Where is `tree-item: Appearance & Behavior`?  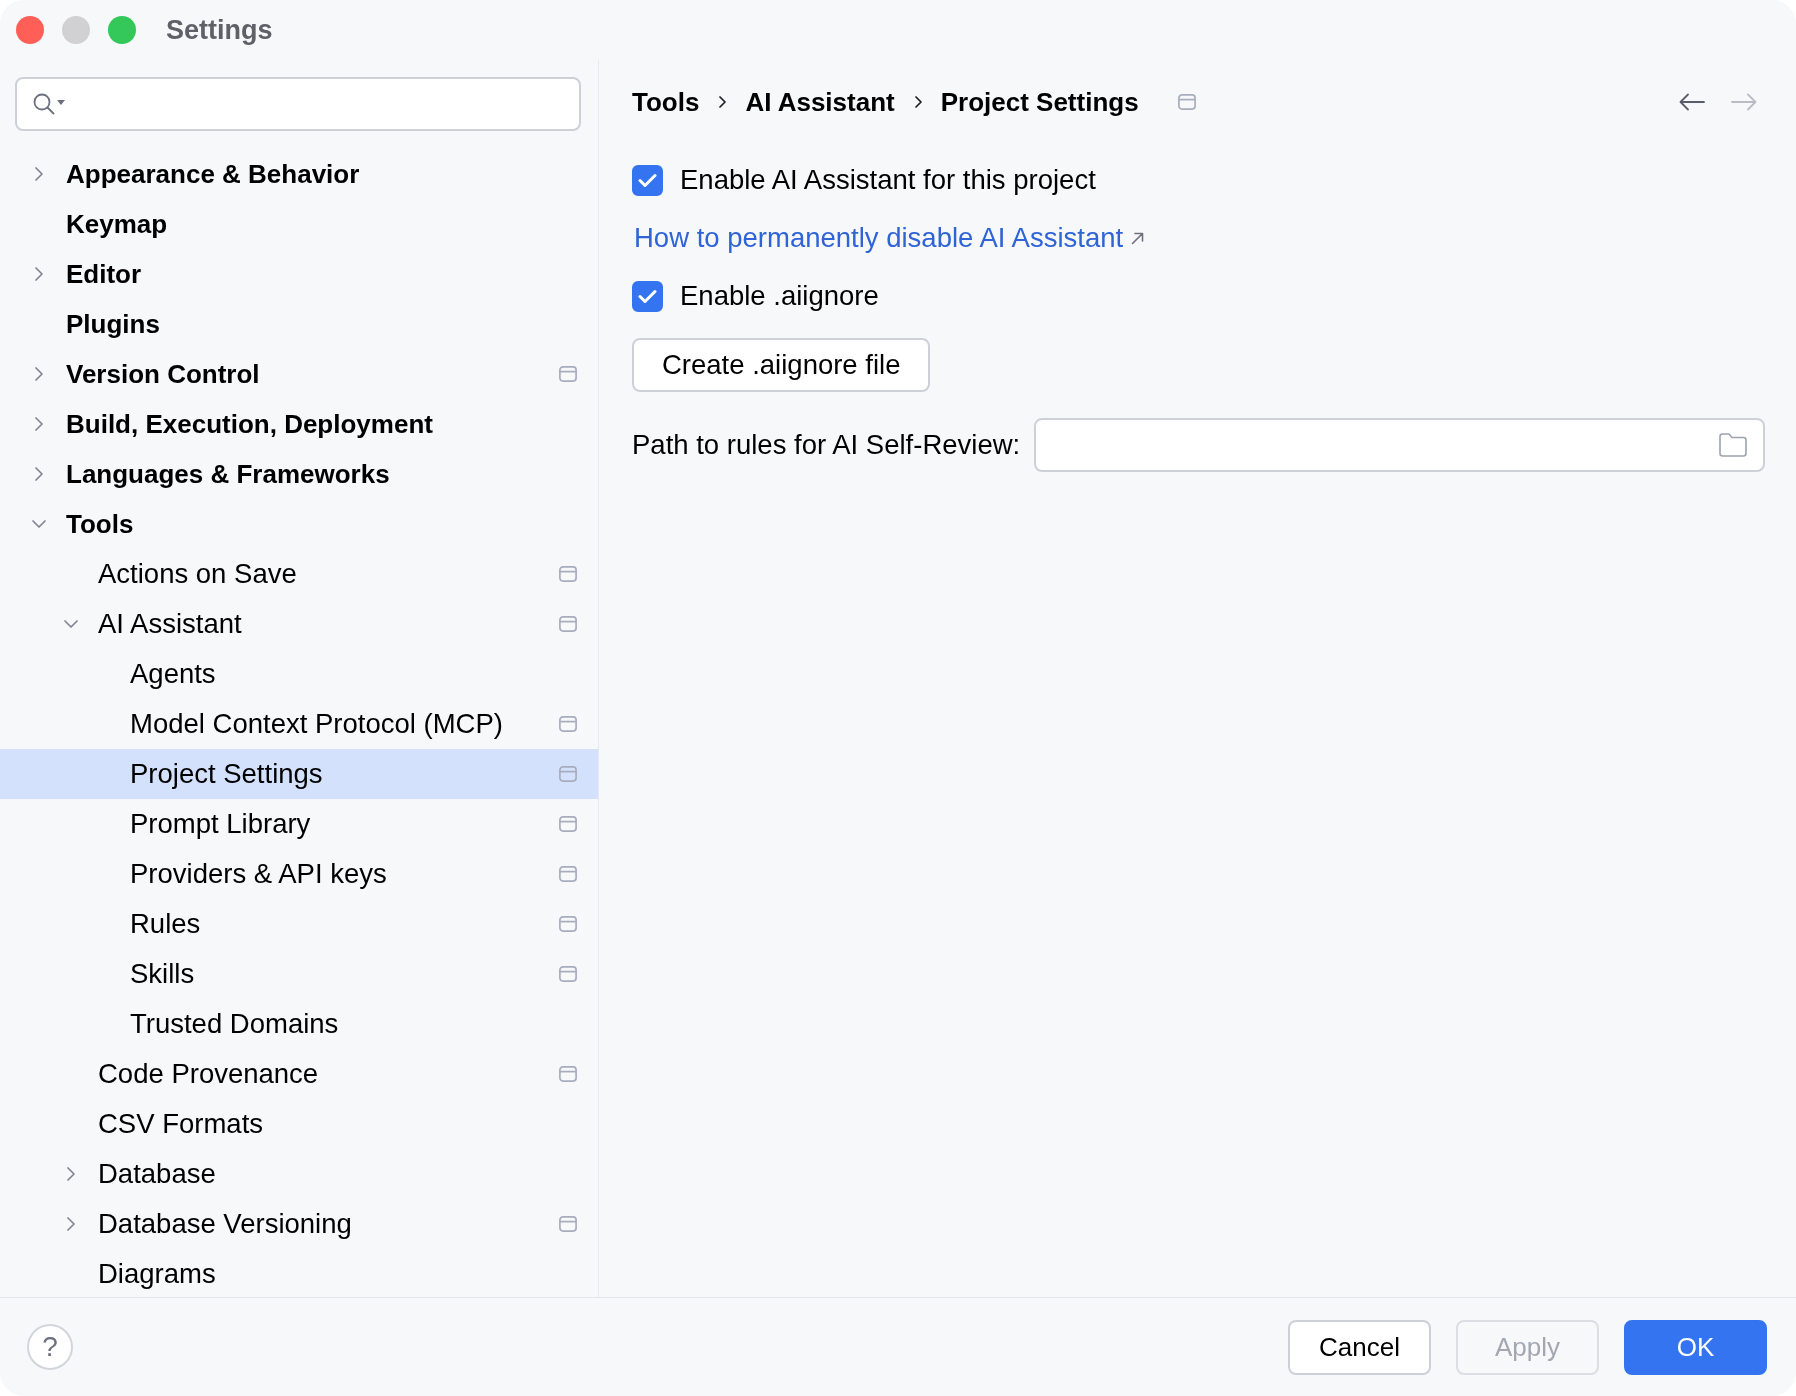
tree-item: Appearance & Behavior is located at coordinates (299, 174).